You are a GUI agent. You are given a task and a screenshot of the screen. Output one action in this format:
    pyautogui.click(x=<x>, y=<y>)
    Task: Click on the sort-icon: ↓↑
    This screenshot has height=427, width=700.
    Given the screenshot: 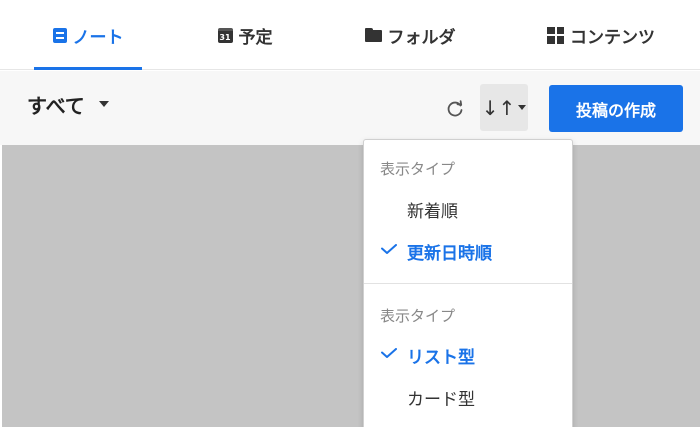 What is the action you would take?
    pyautogui.click(x=498, y=107)
    